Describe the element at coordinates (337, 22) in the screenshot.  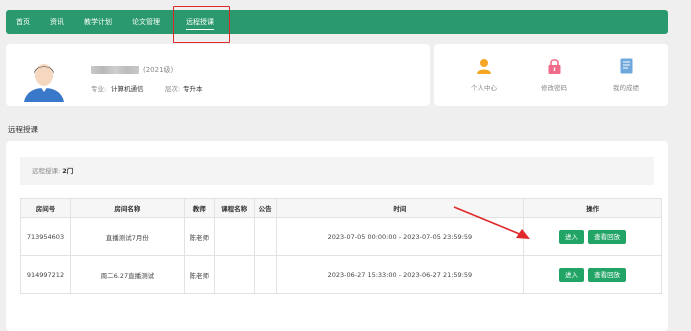
I see `top-nav-bar: 首页 资讯 教学计划 论文管理 远程授课` at that location.